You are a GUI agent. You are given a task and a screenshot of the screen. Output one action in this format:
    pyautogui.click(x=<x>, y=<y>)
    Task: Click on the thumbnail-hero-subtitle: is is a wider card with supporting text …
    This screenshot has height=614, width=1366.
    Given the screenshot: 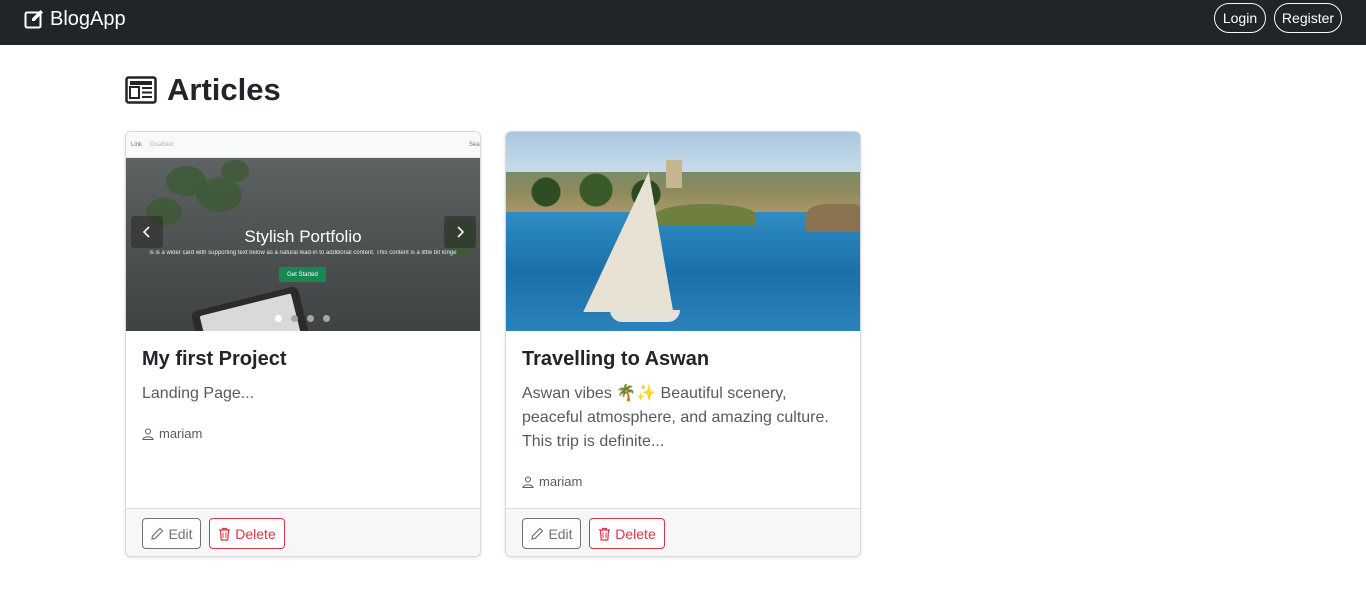 What is the action you would take?
    pyautogui.click(x=303, y=253)
    